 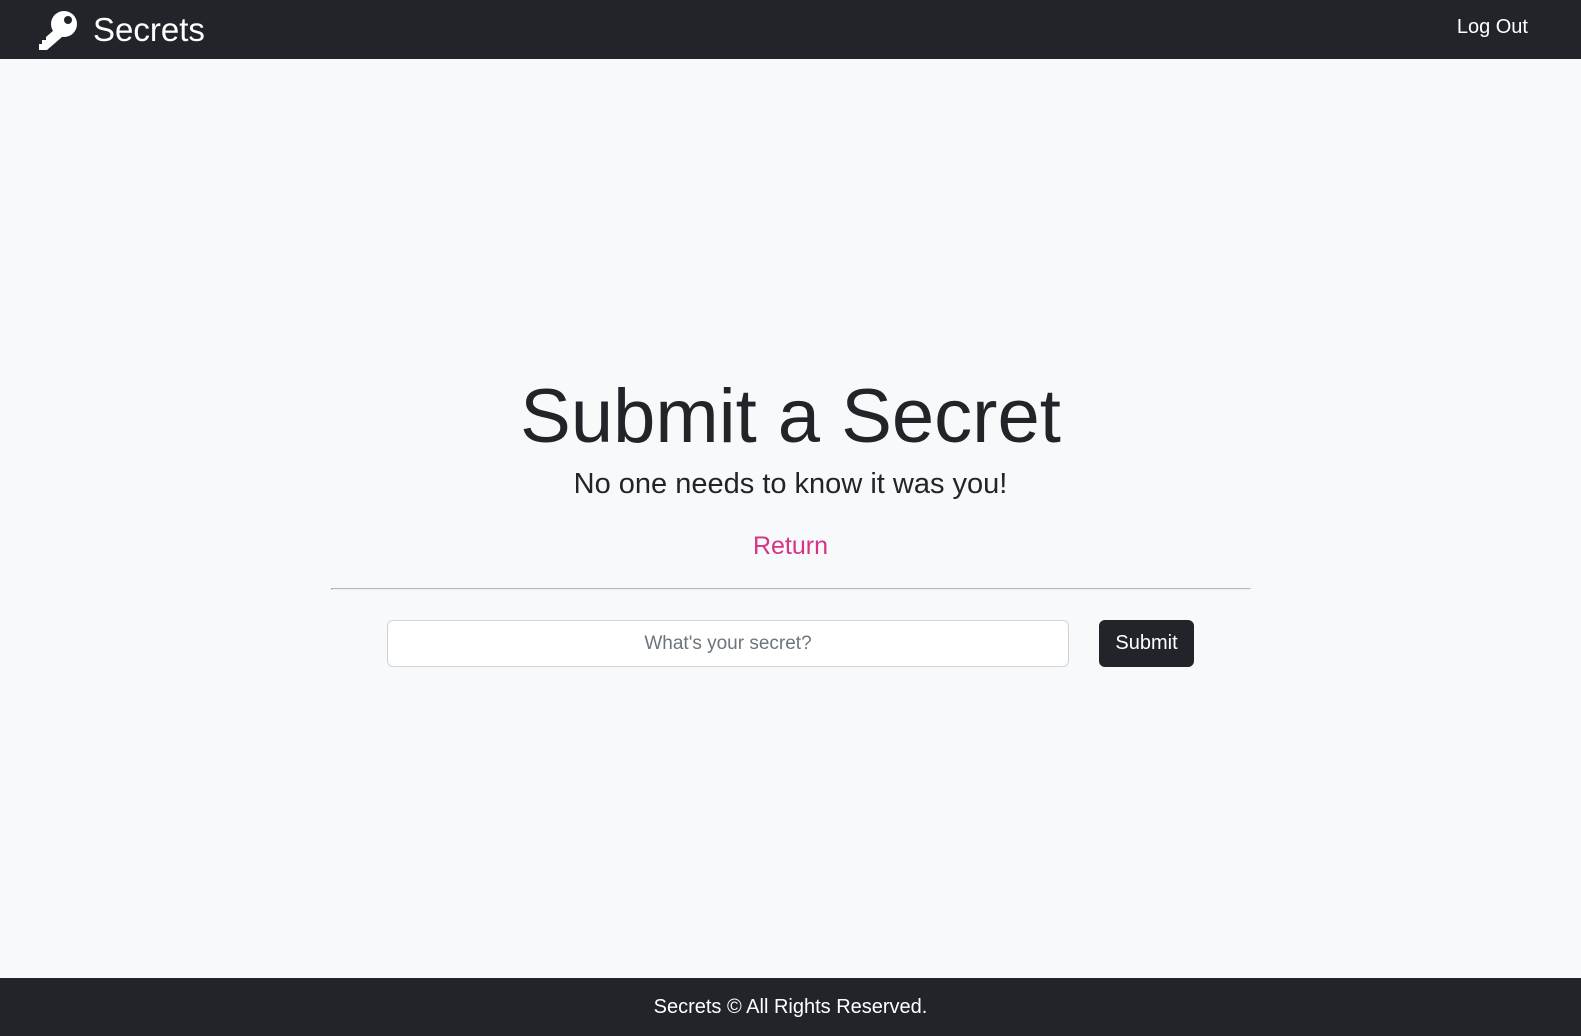 I want to click on return-link-row: Return, so click(x=790, y=546).